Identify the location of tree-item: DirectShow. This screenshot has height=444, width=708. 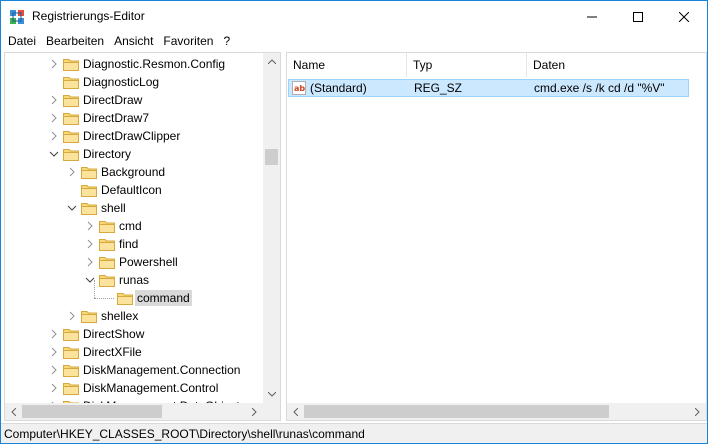
(134, 334).